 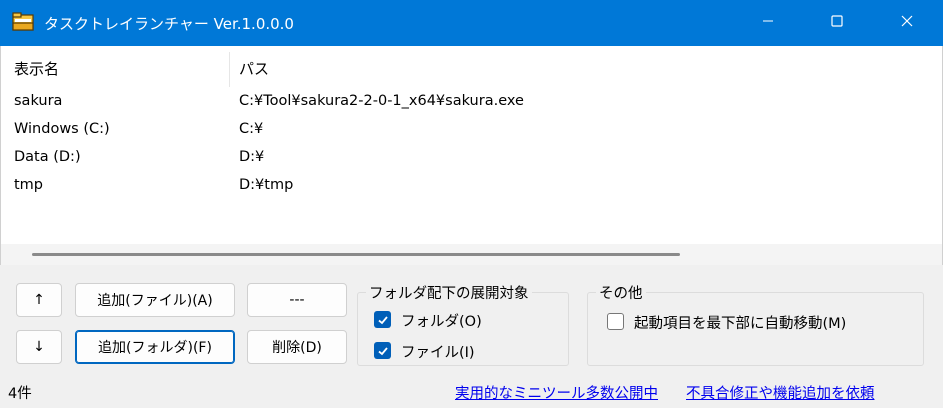 What do you see at coordinates (229, 69) in the screenshot?
I see `column-separator` at bounding box center [229, 69].